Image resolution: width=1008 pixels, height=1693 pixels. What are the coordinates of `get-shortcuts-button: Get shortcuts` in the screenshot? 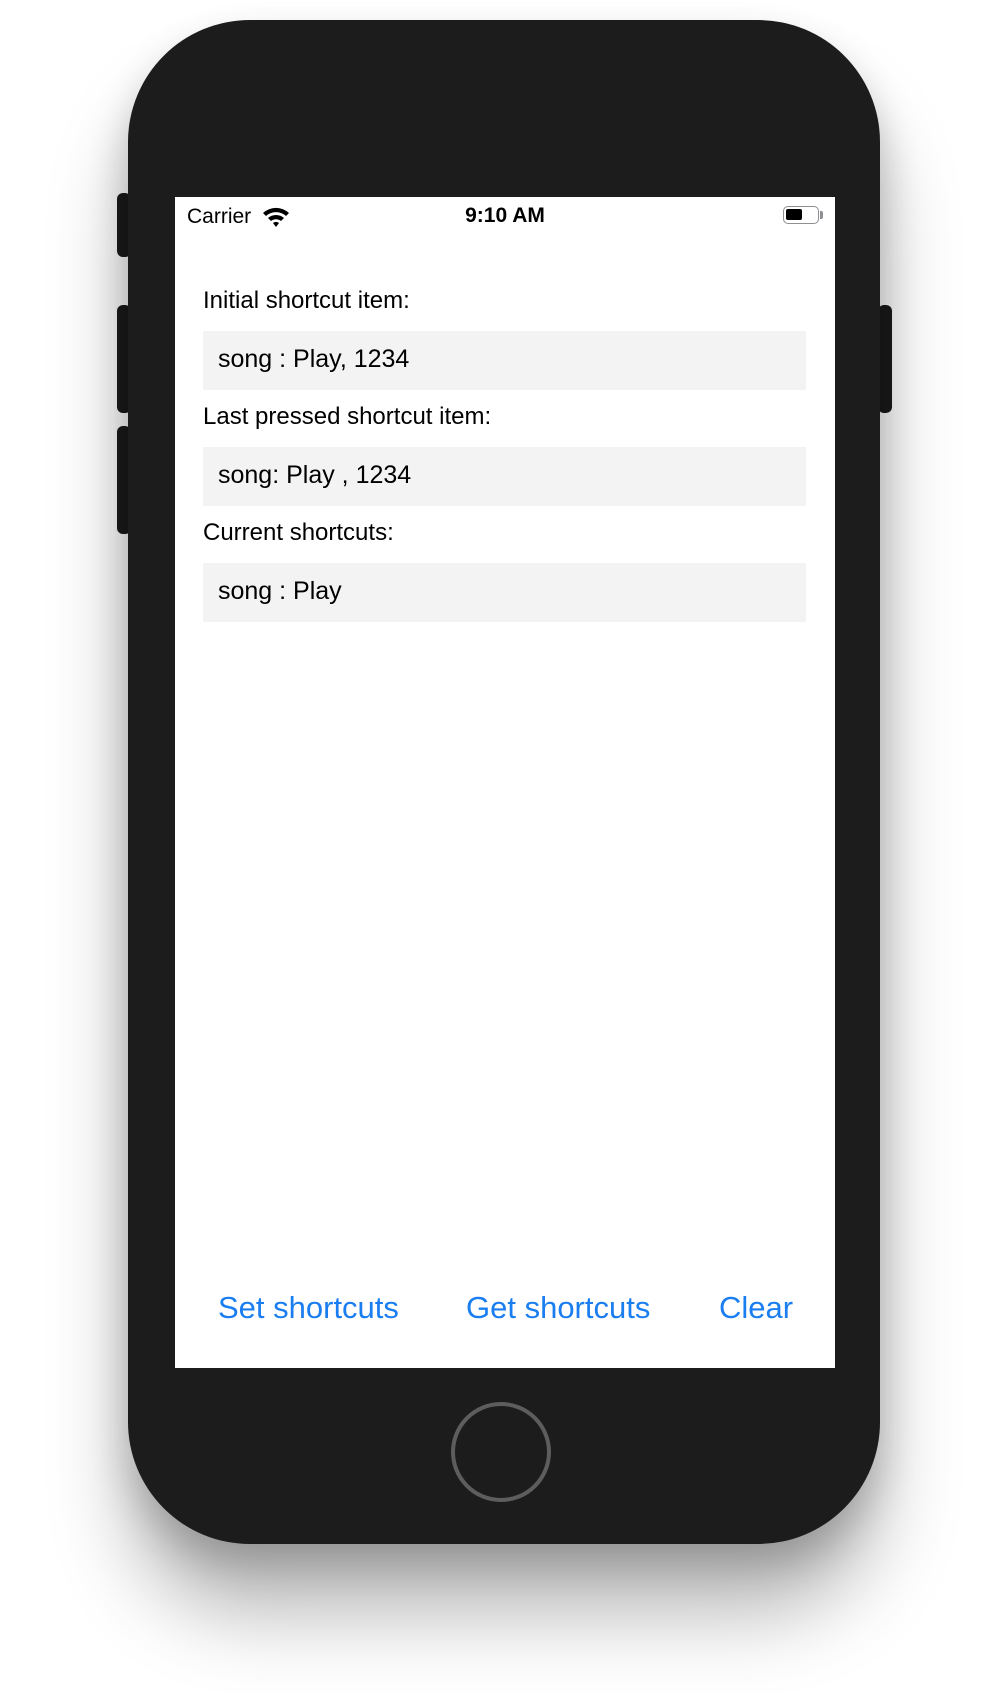 It's located at (558, 1308).